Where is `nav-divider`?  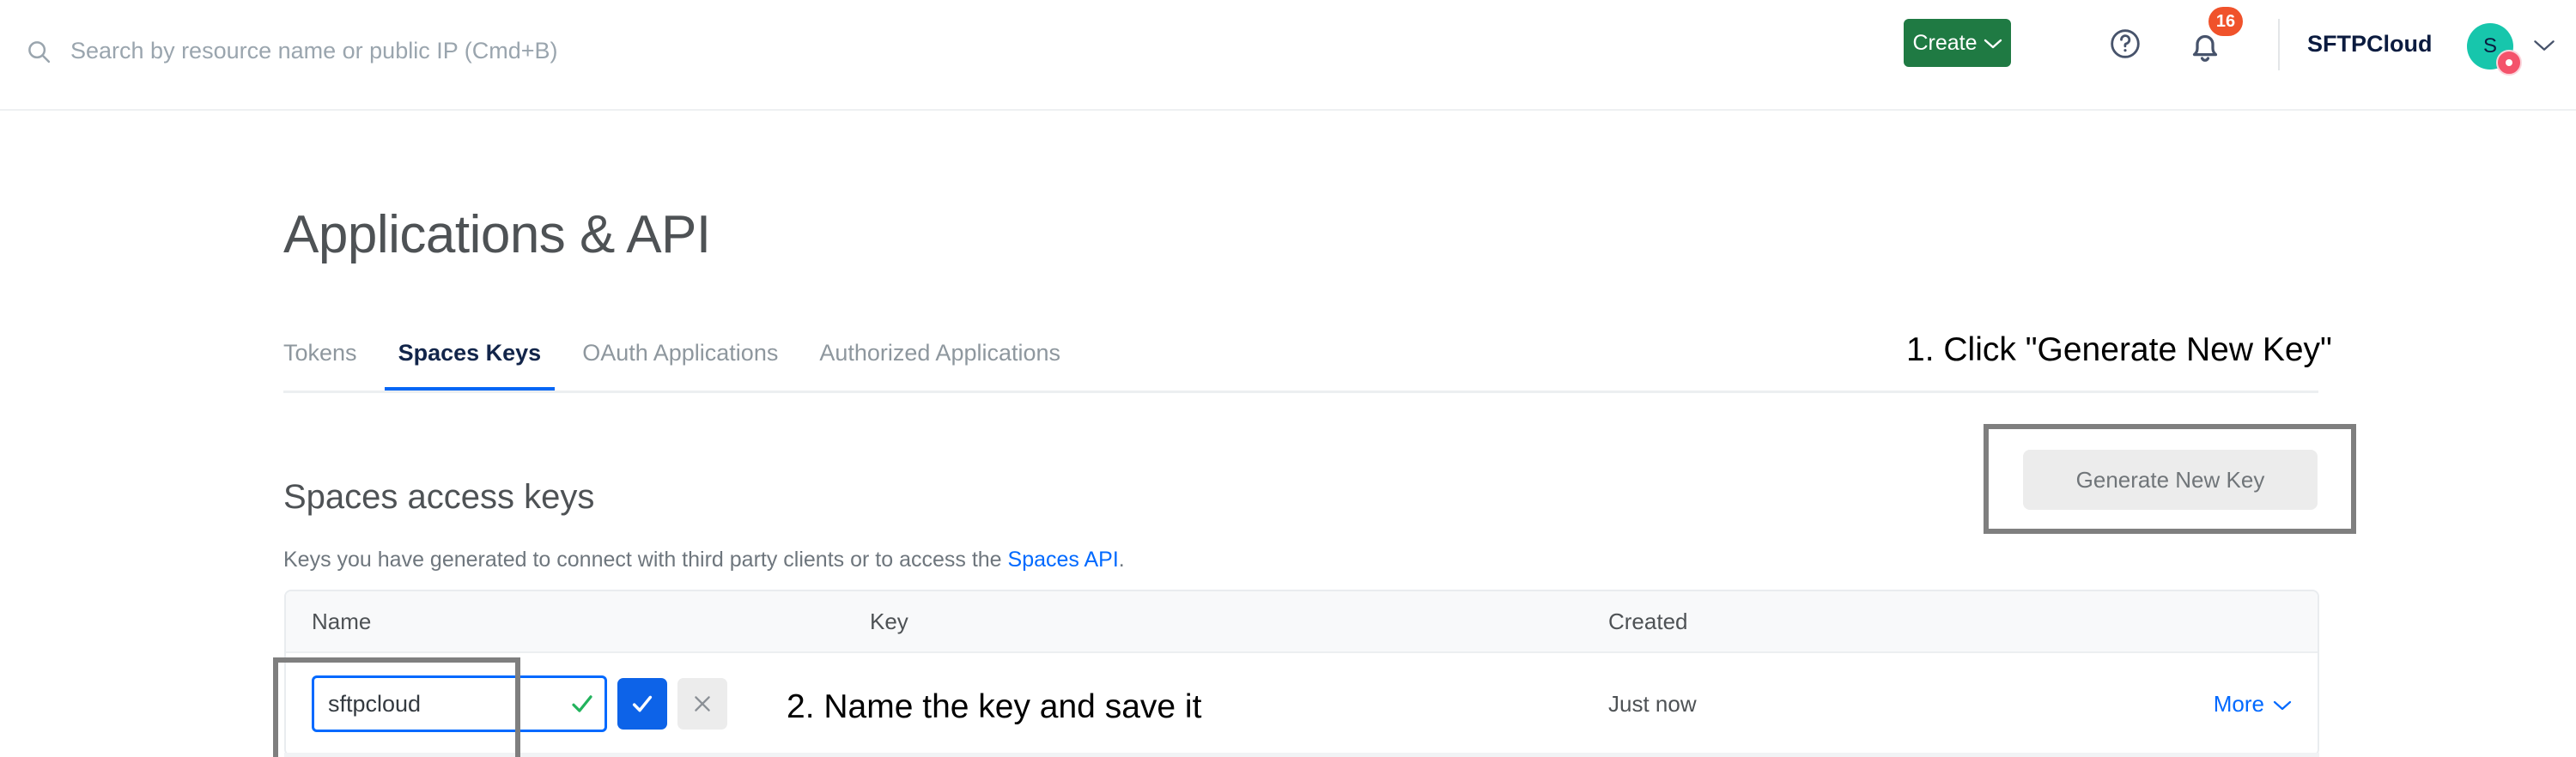
nav-divider is located at coordinates (2279, 44).